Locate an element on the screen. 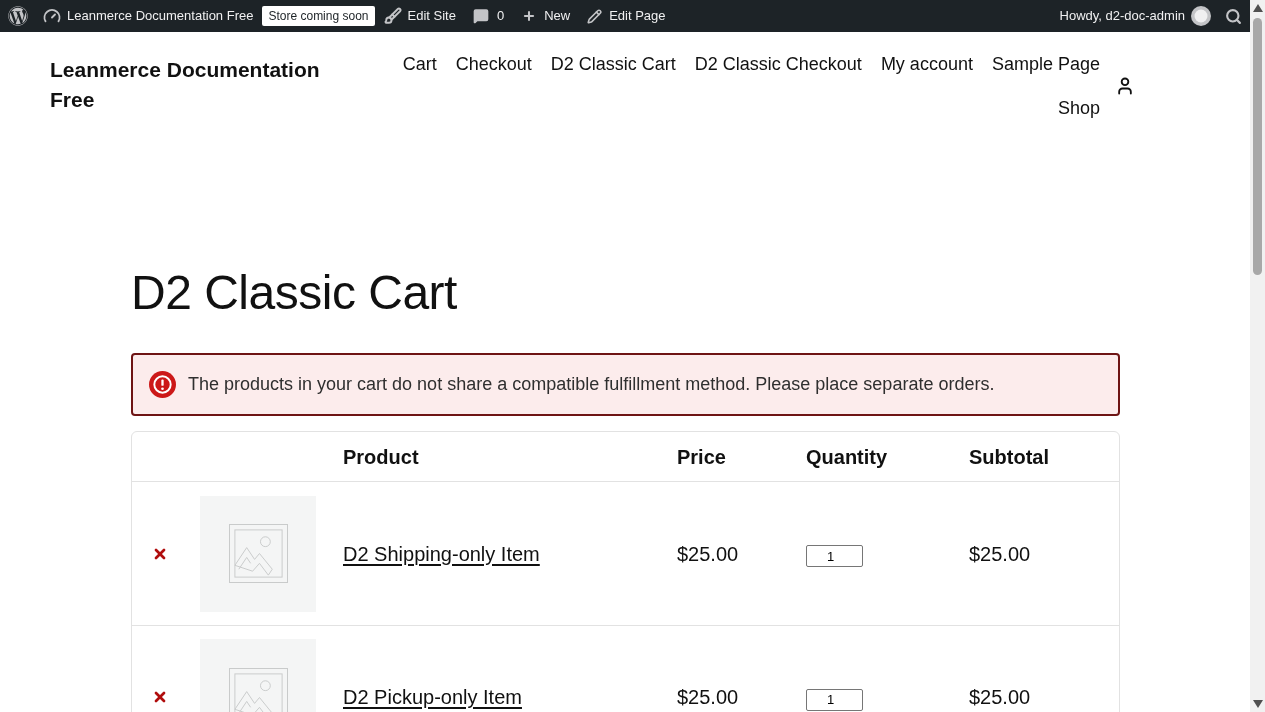  comments-link: 0 is located at coordinates (488, 16).